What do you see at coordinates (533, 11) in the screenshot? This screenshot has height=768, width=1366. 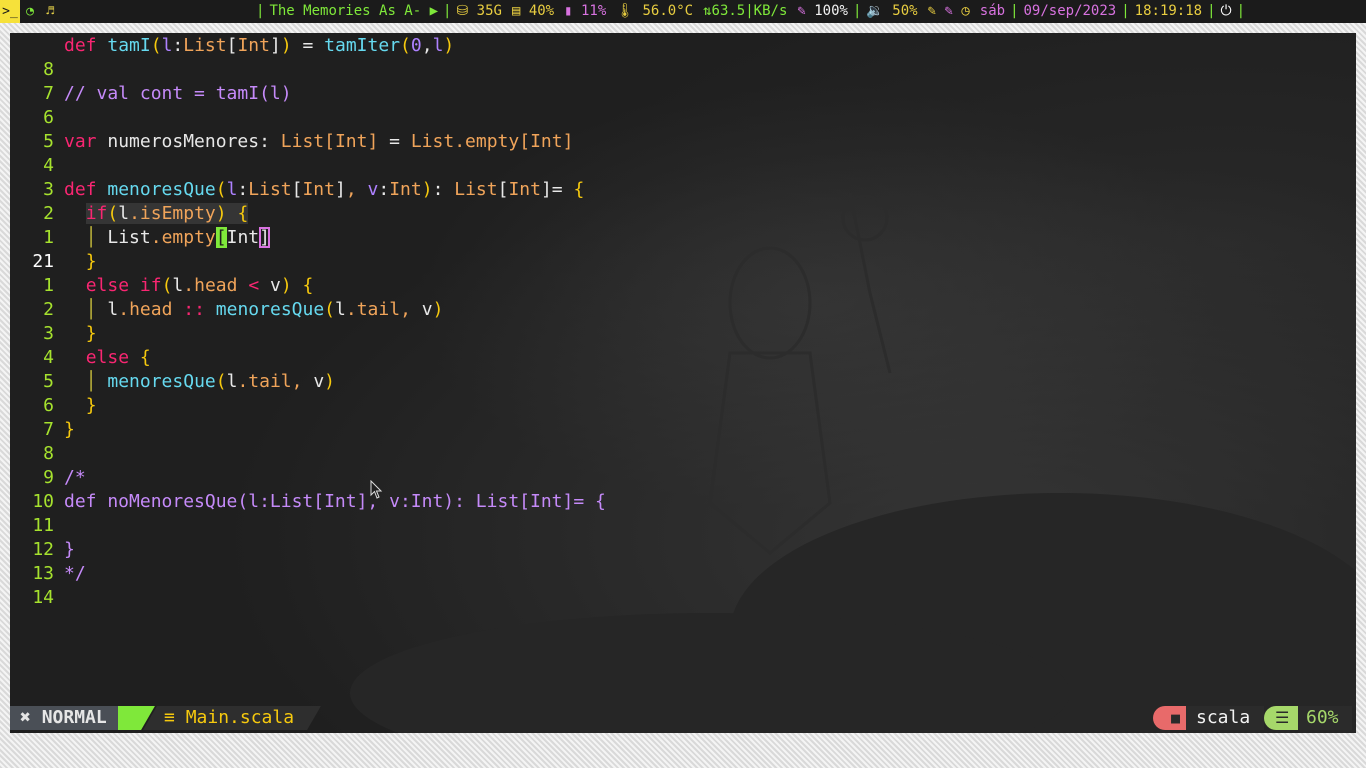 I see `memory-usage: ▤ 40%` at bounding box center [533, 11].